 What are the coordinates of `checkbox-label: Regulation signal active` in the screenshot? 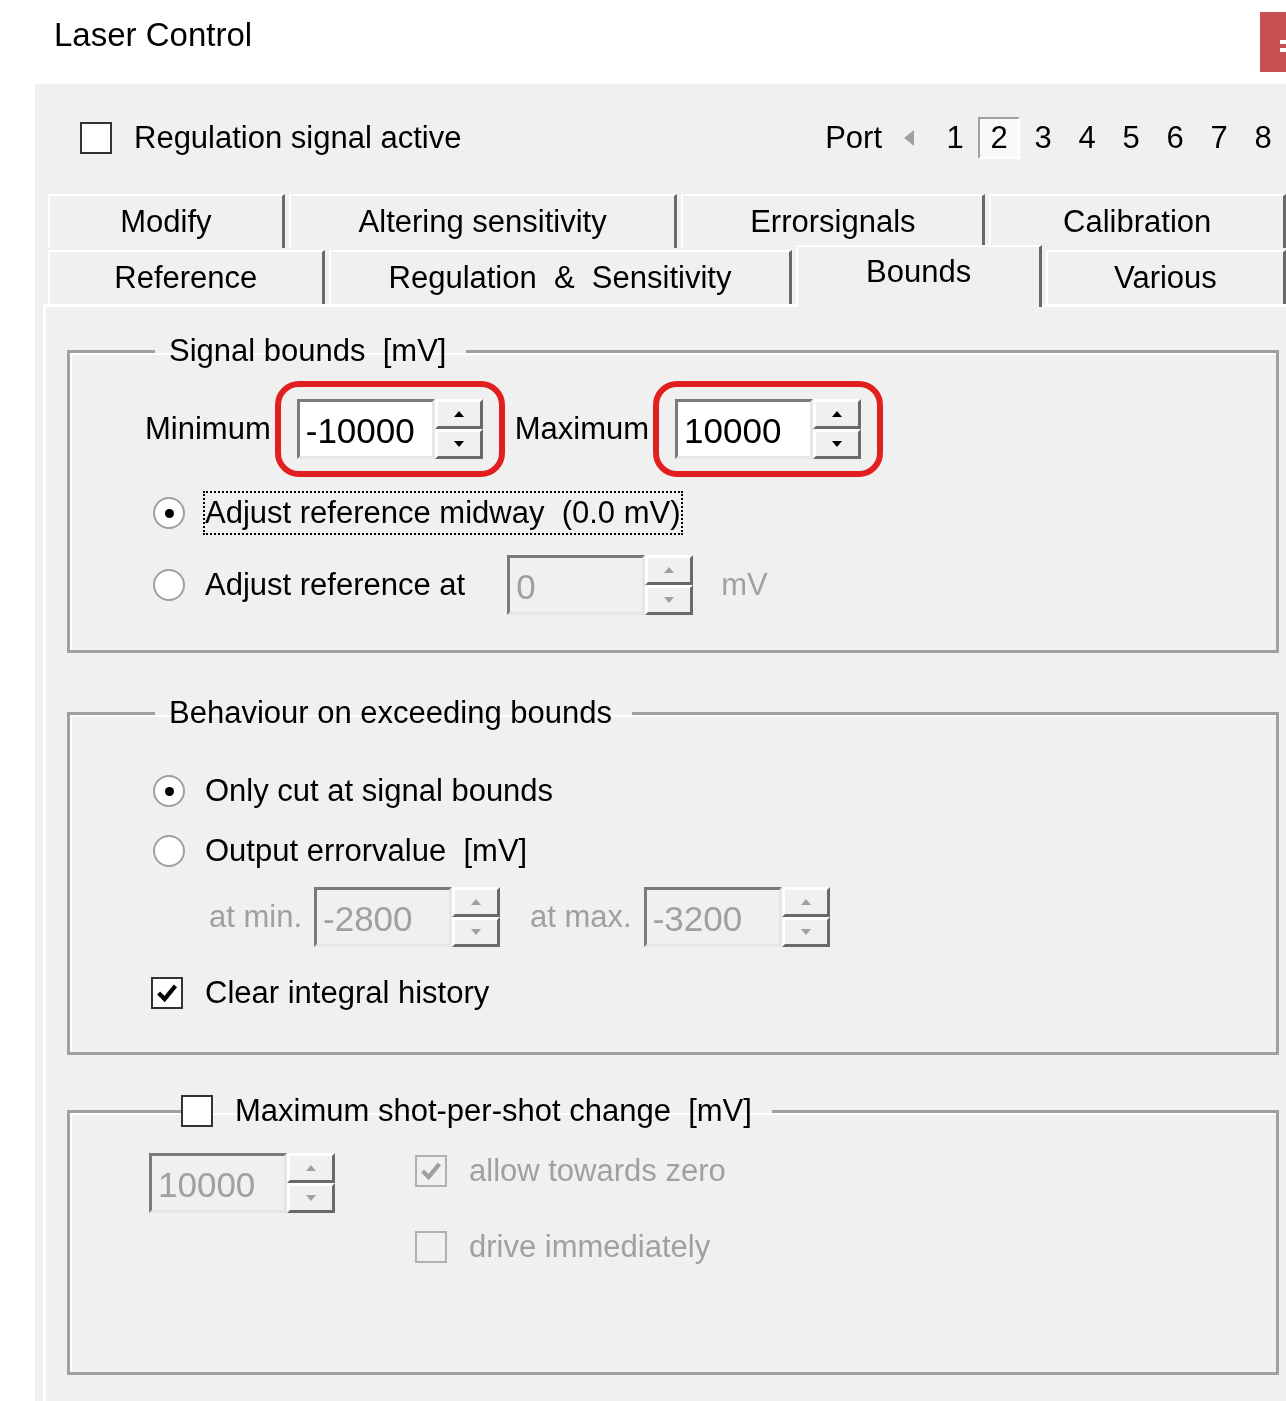 It's located at (298, 138).